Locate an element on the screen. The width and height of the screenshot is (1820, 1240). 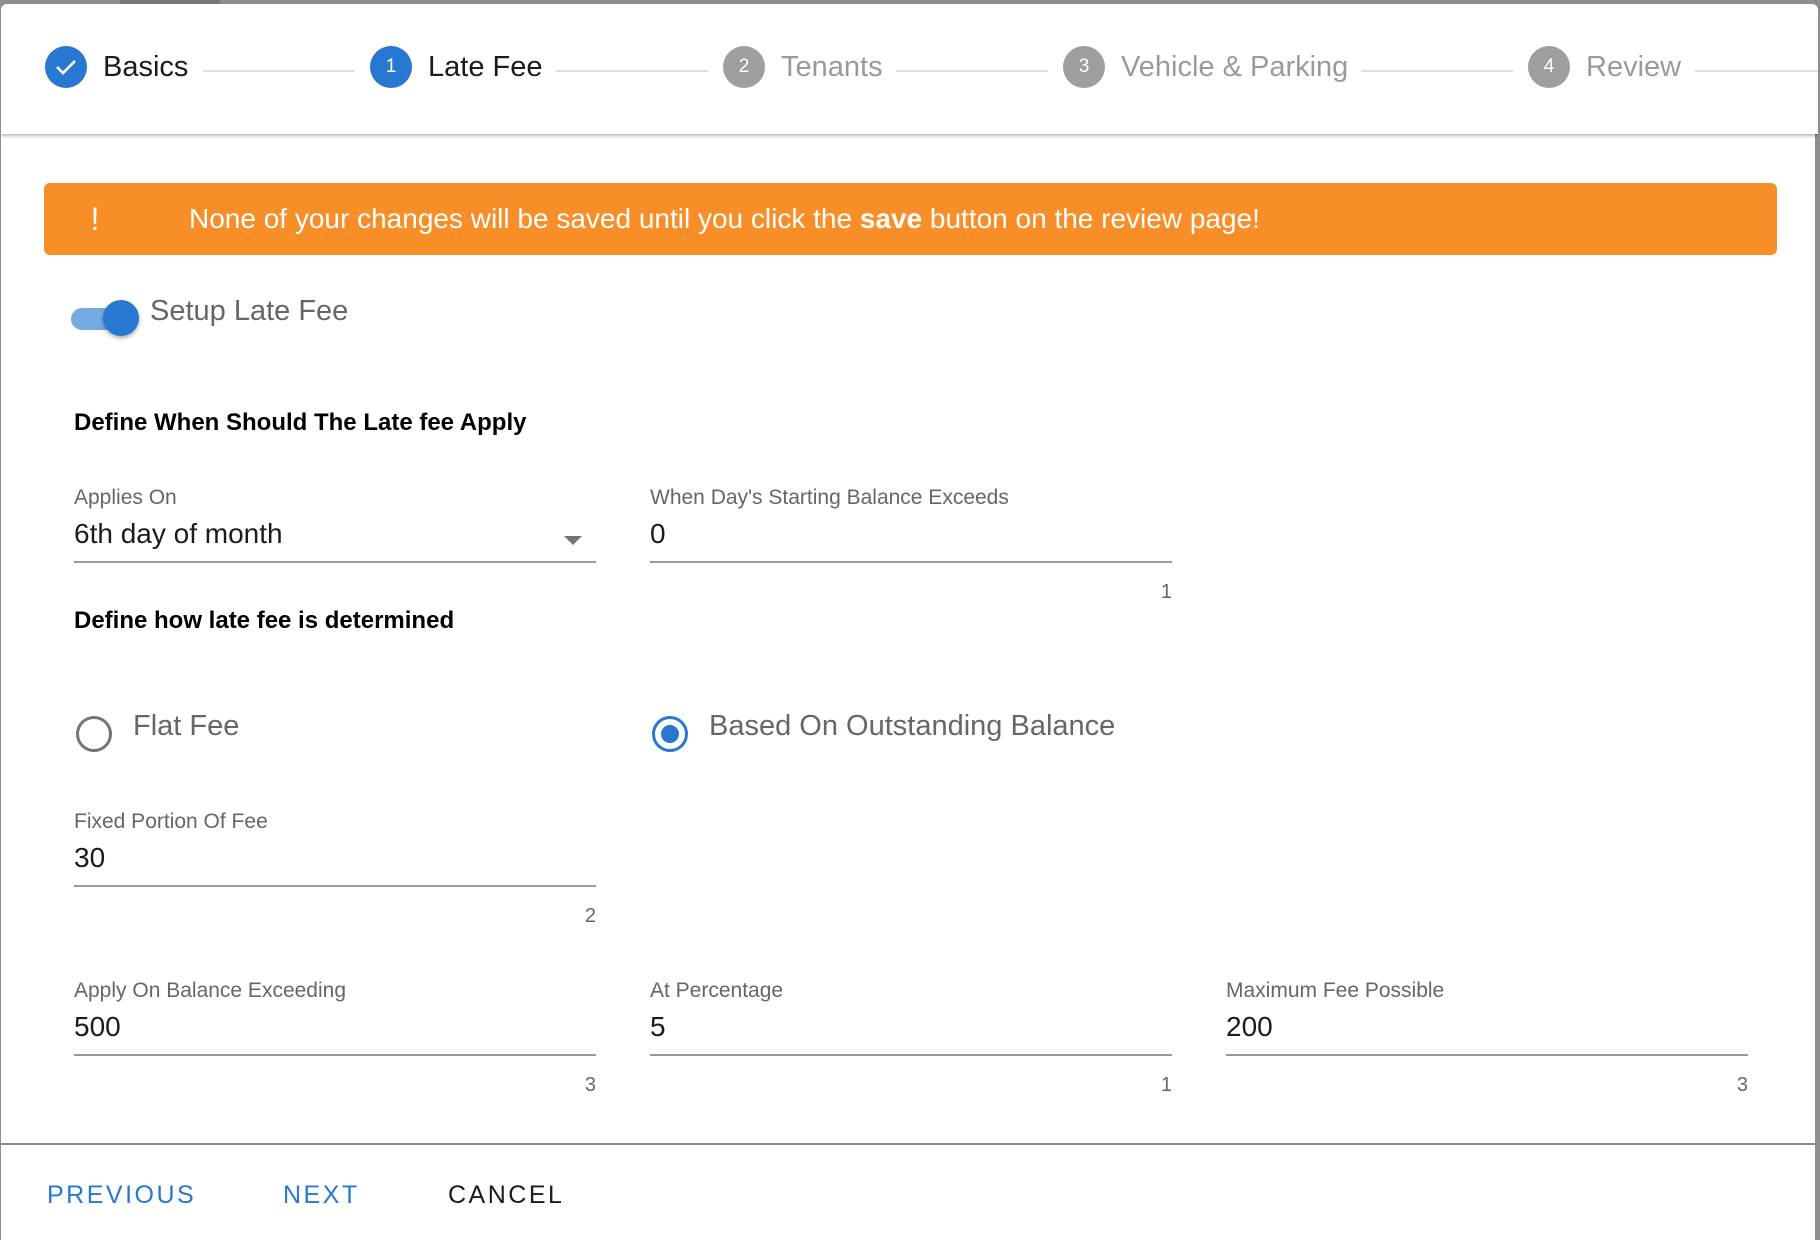
radio-label: Flat Fee is located at coordinates (186, 726).